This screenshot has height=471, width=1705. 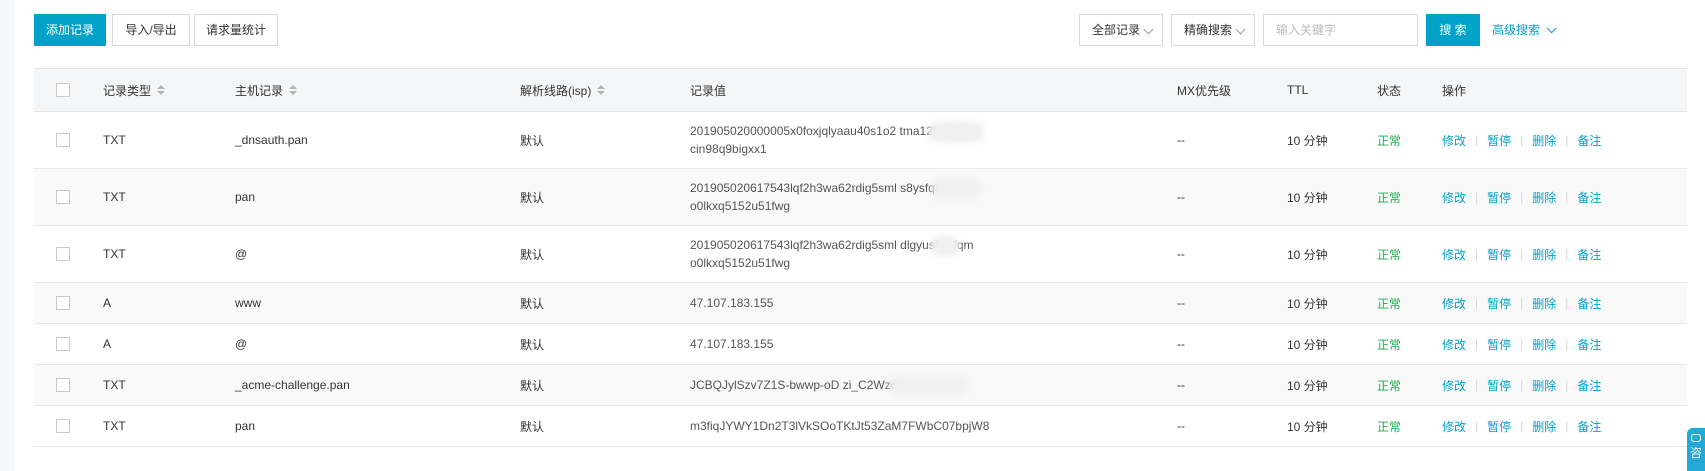 What do you see at coordinates (1340, 30) in the screenshot?
I see `keyword-search-input` at bounding box center [1340, 30].